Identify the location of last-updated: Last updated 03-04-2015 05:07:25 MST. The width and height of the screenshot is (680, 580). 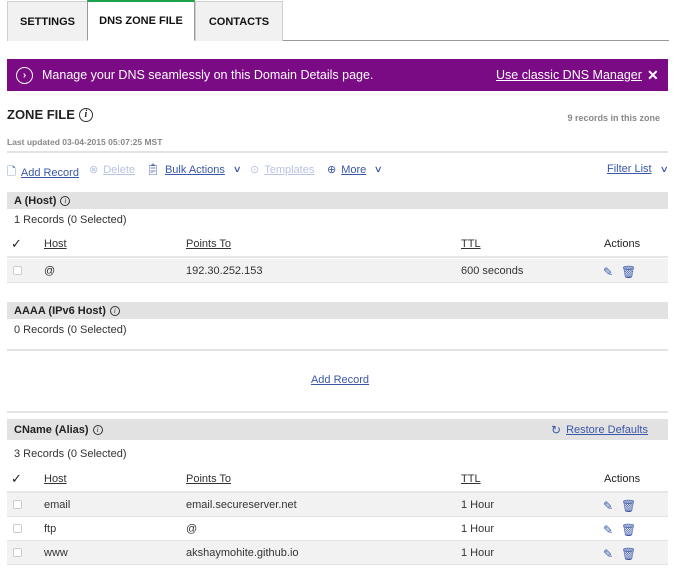
(85, 142).